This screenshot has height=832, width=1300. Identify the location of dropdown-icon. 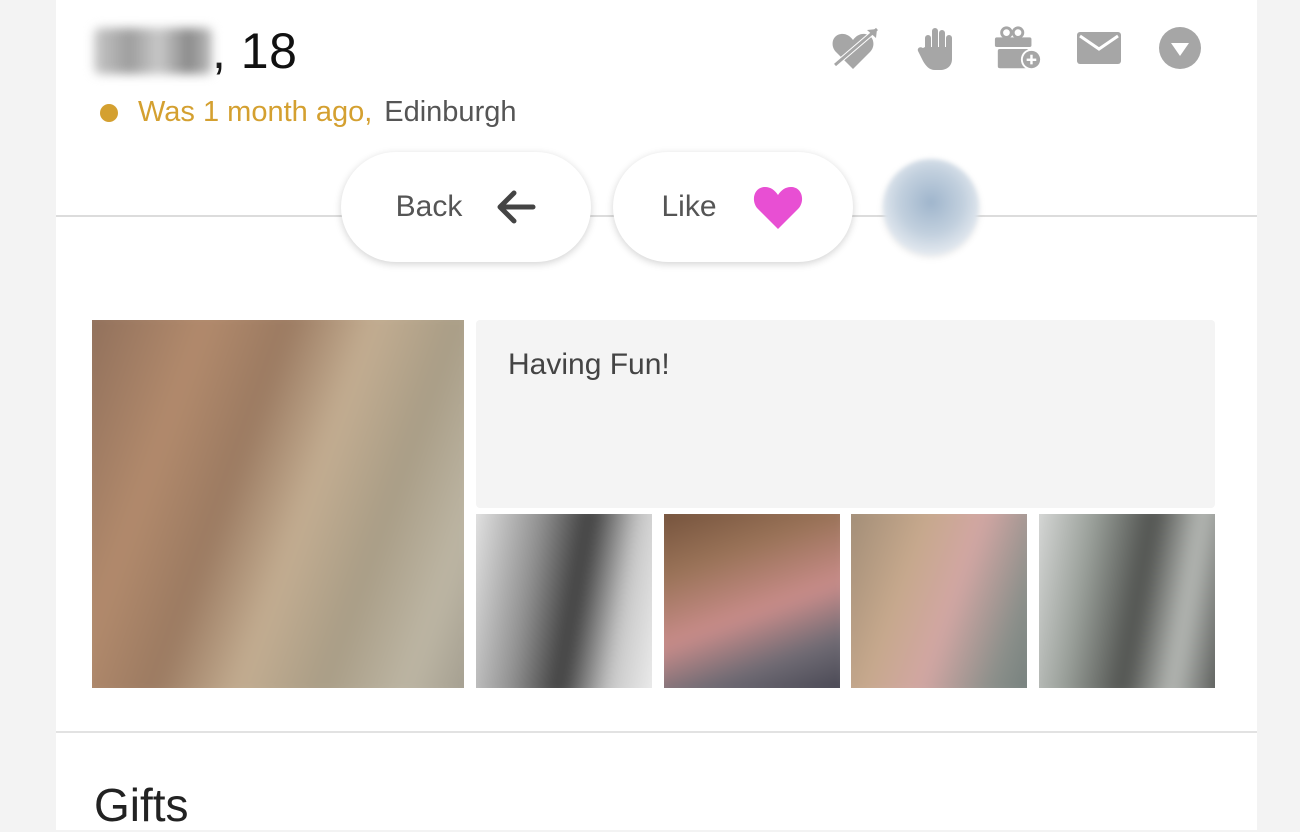
(1180, 48).